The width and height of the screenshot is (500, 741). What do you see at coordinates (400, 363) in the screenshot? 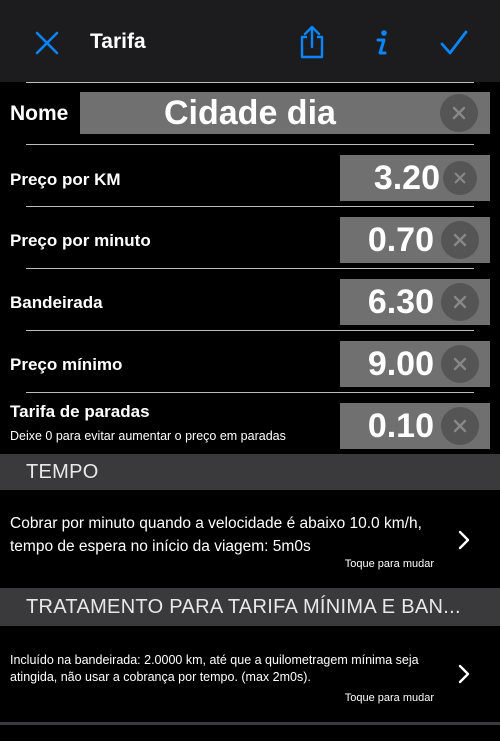
I see `minimum-price-value: 9.00` at bounding box center [400, 363].